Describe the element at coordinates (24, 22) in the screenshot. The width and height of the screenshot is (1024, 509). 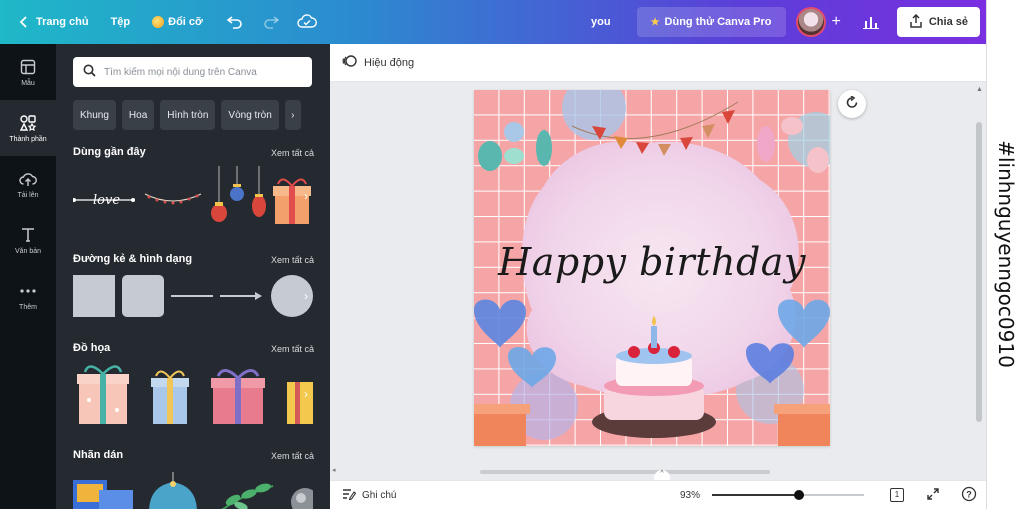
I see `chevron-left-icon` at that location.